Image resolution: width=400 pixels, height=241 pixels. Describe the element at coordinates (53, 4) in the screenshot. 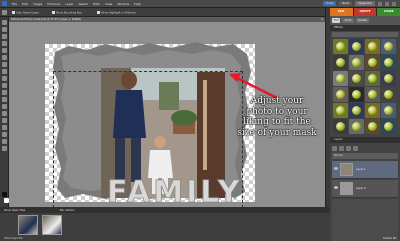

I see `menu-enhance: Enhance` at that location.